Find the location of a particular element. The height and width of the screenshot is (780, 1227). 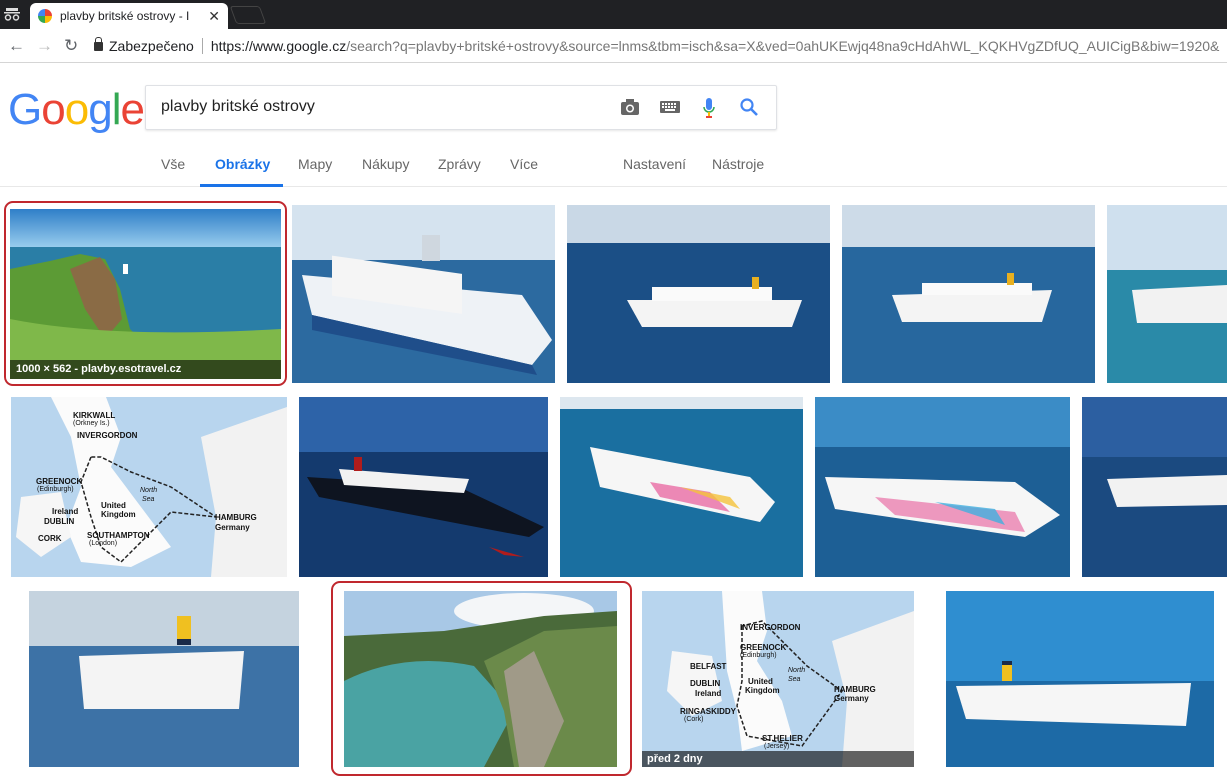

forward-icon: → is located at coordinates (44, 46).